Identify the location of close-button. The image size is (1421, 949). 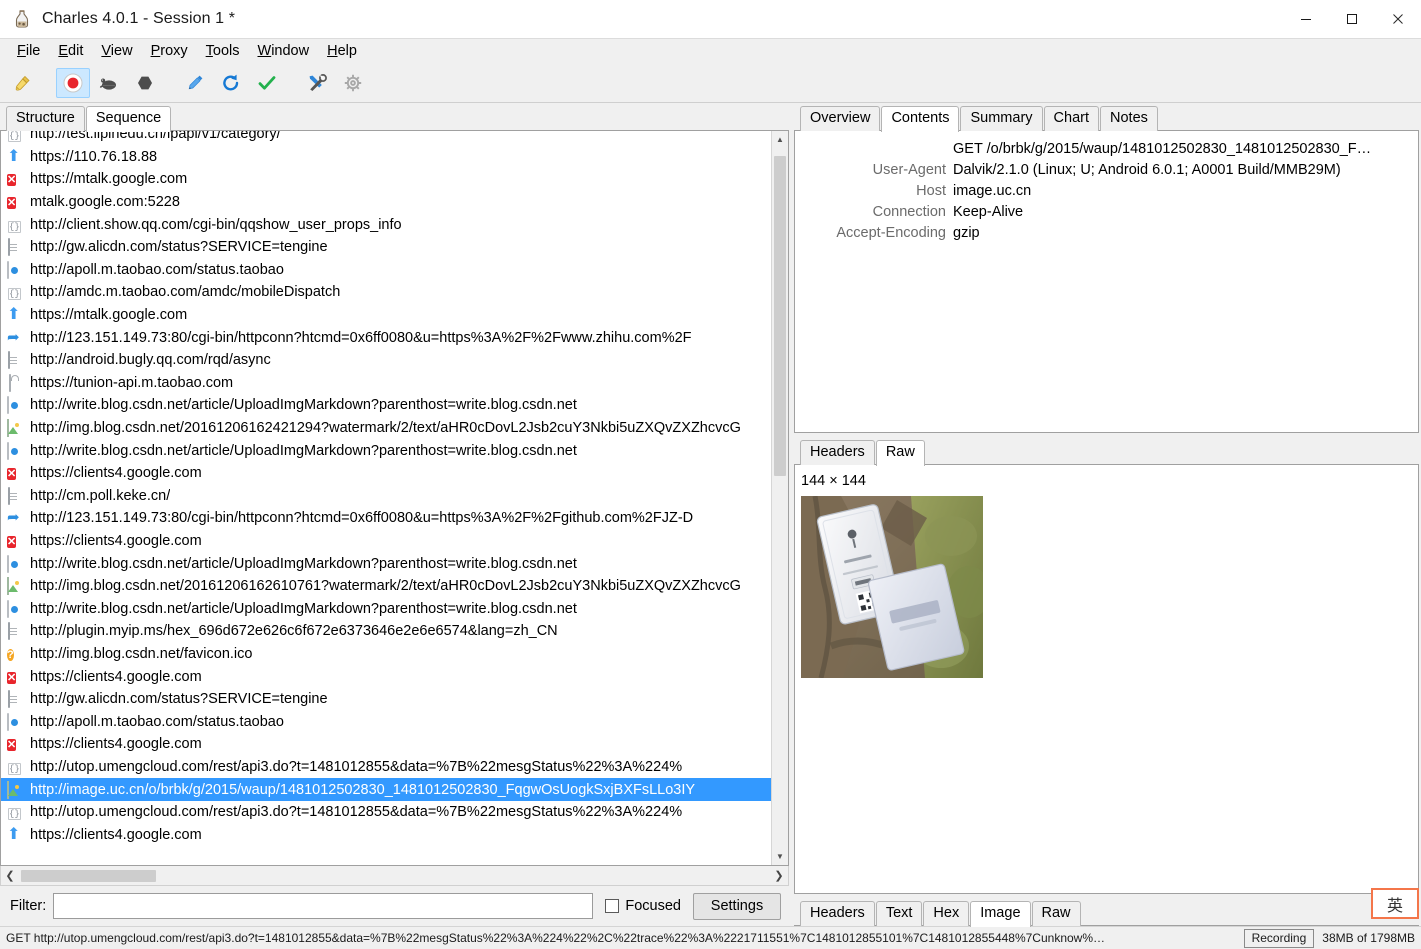
(1398, 19).